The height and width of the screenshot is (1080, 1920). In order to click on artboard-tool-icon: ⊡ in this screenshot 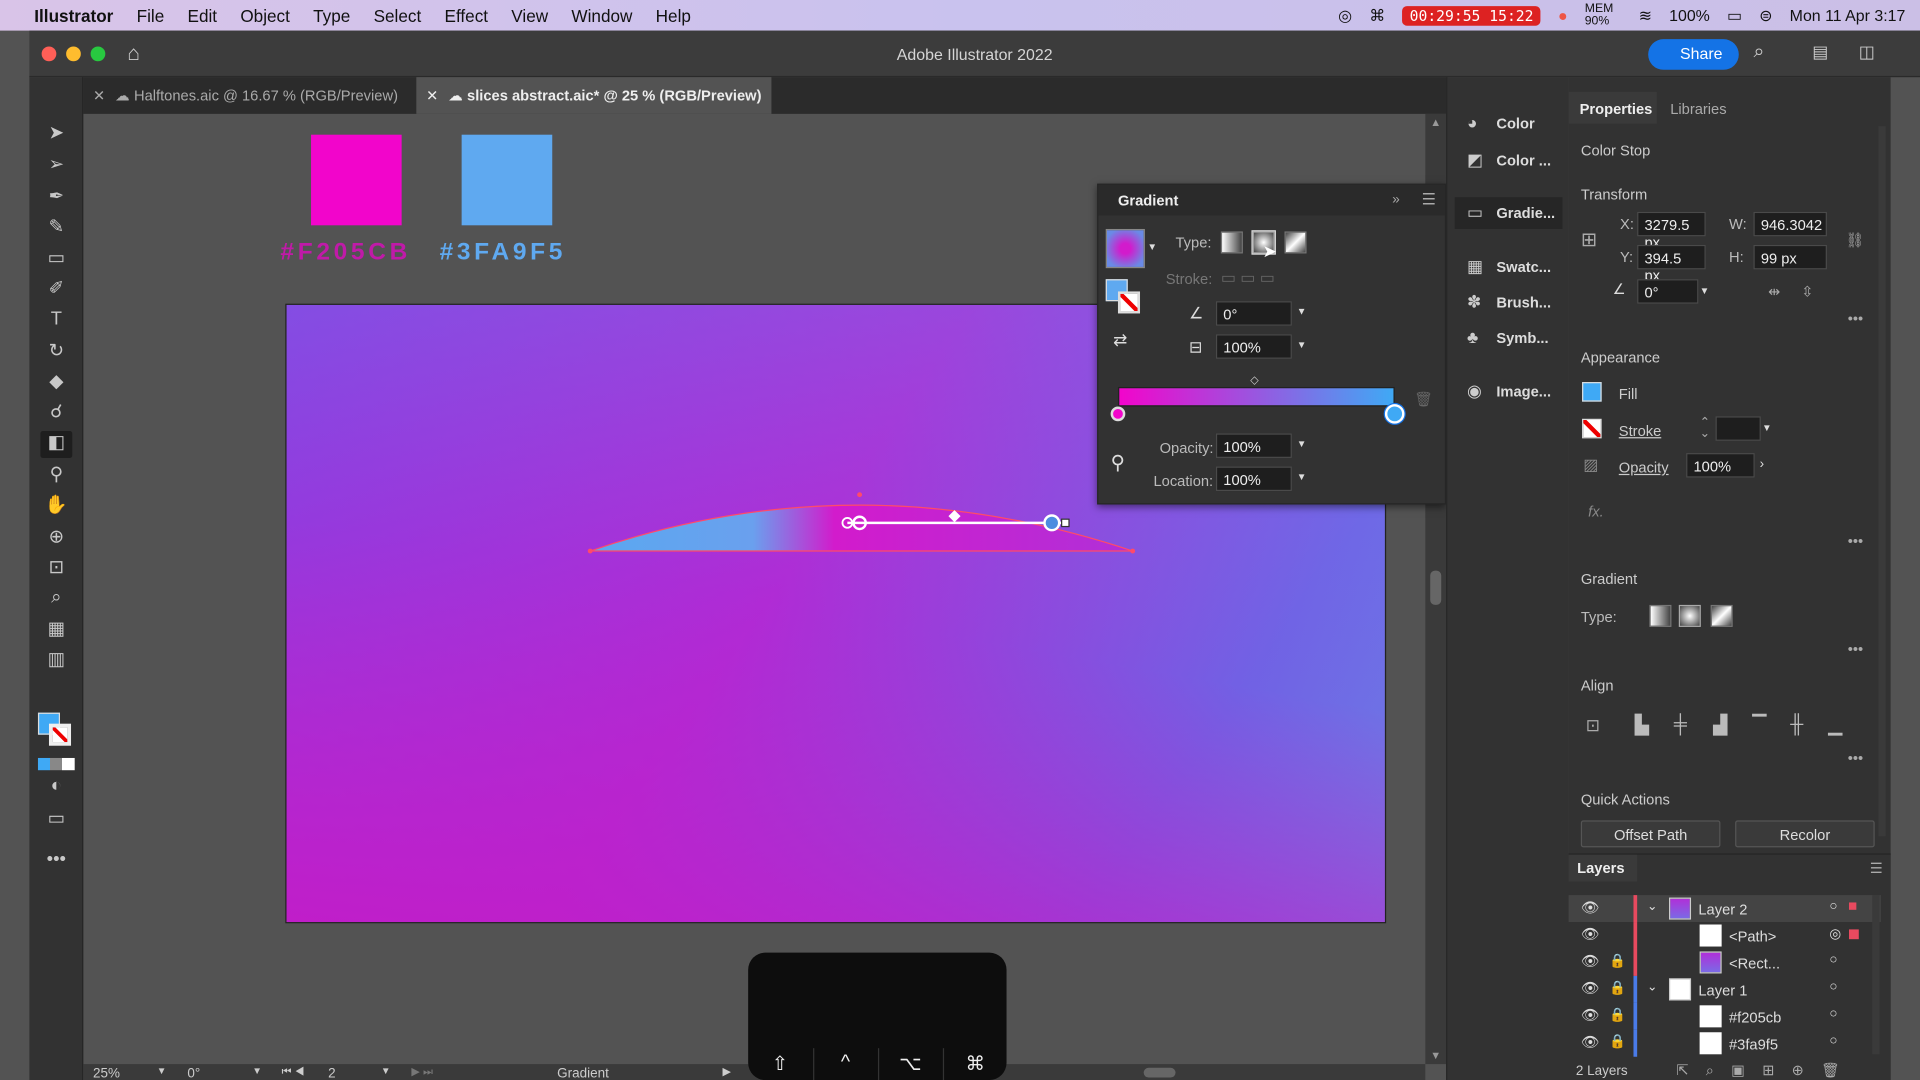, I will do `click(56, 569)`.